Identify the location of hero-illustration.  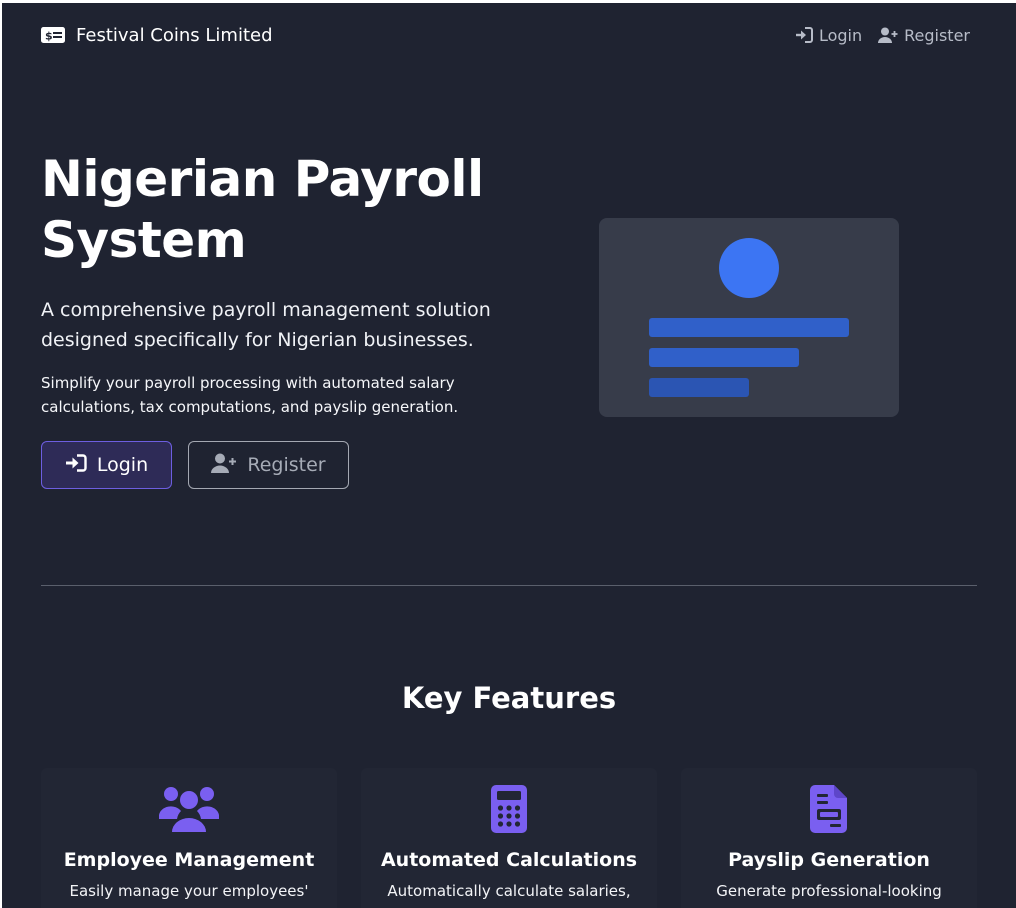
(749, 317).